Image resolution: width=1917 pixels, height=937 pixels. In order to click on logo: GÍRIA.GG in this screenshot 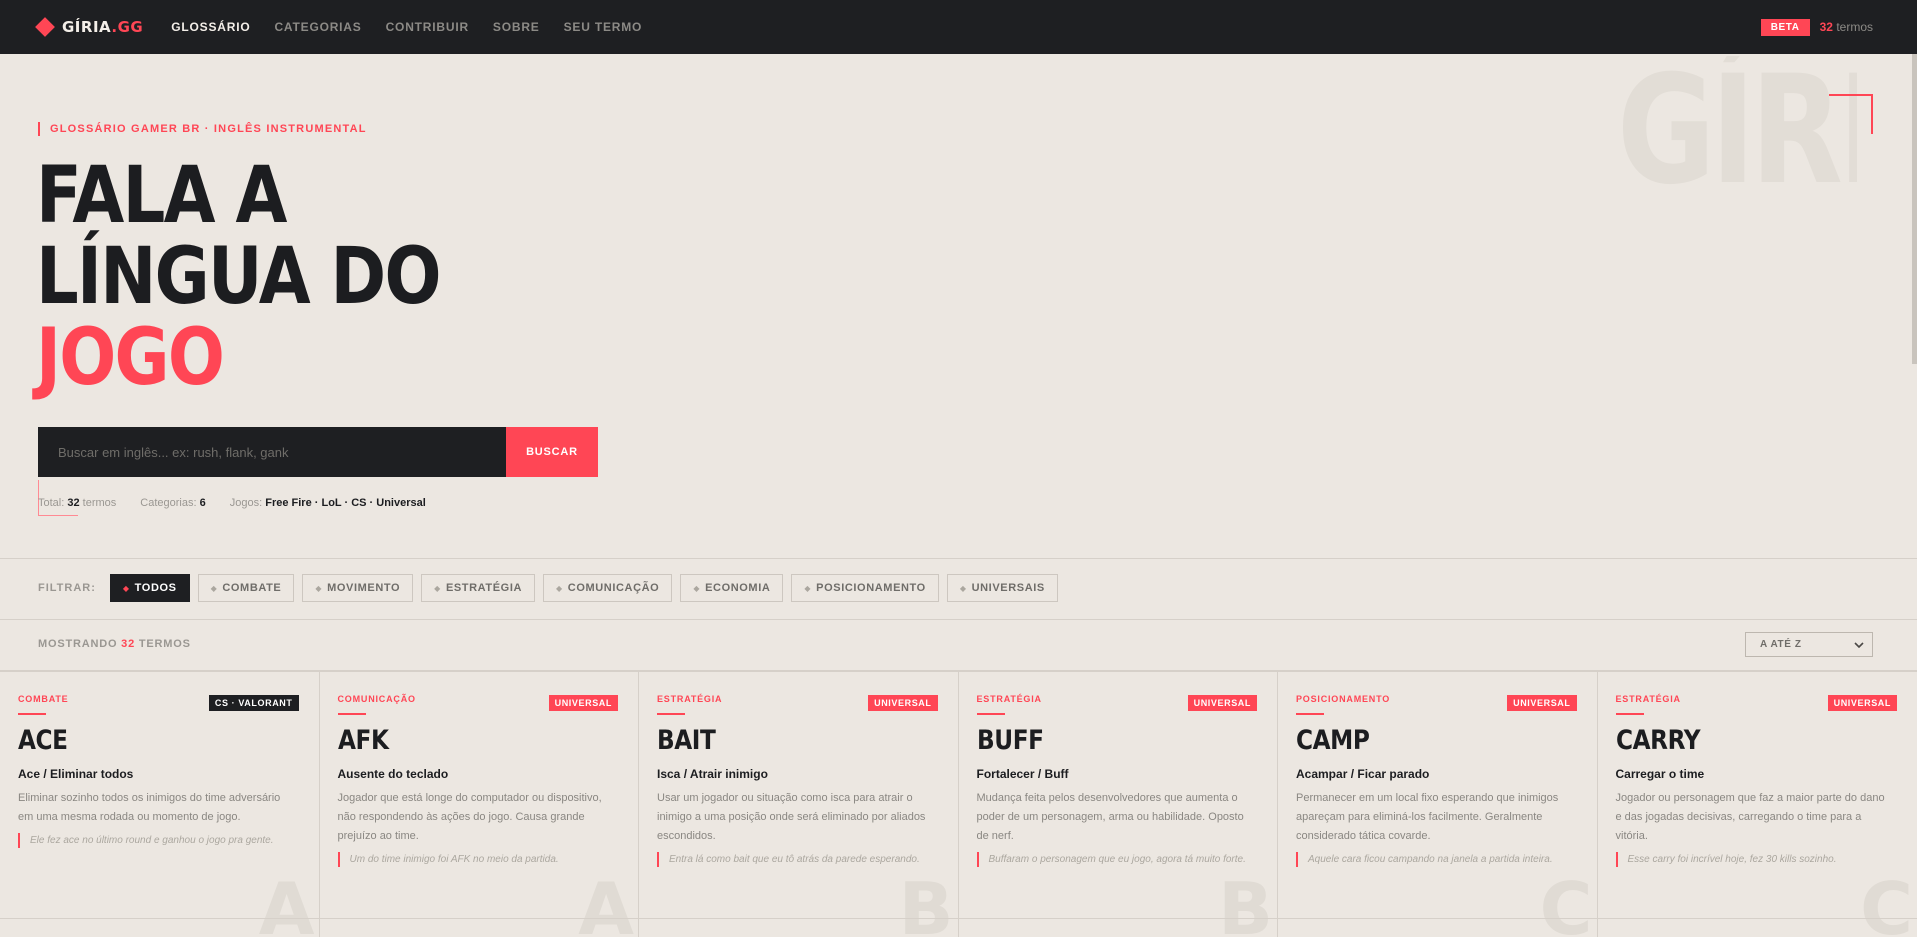, I will do `click(89, 27)`.